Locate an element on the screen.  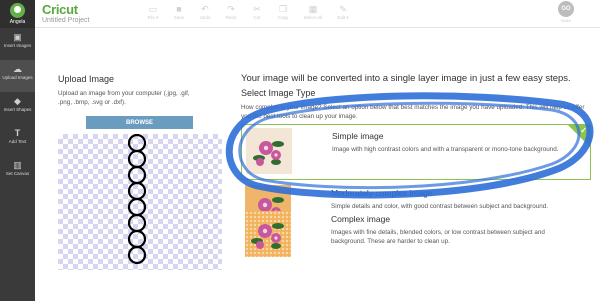
go-label: Make is located at coordinates (566, 20).